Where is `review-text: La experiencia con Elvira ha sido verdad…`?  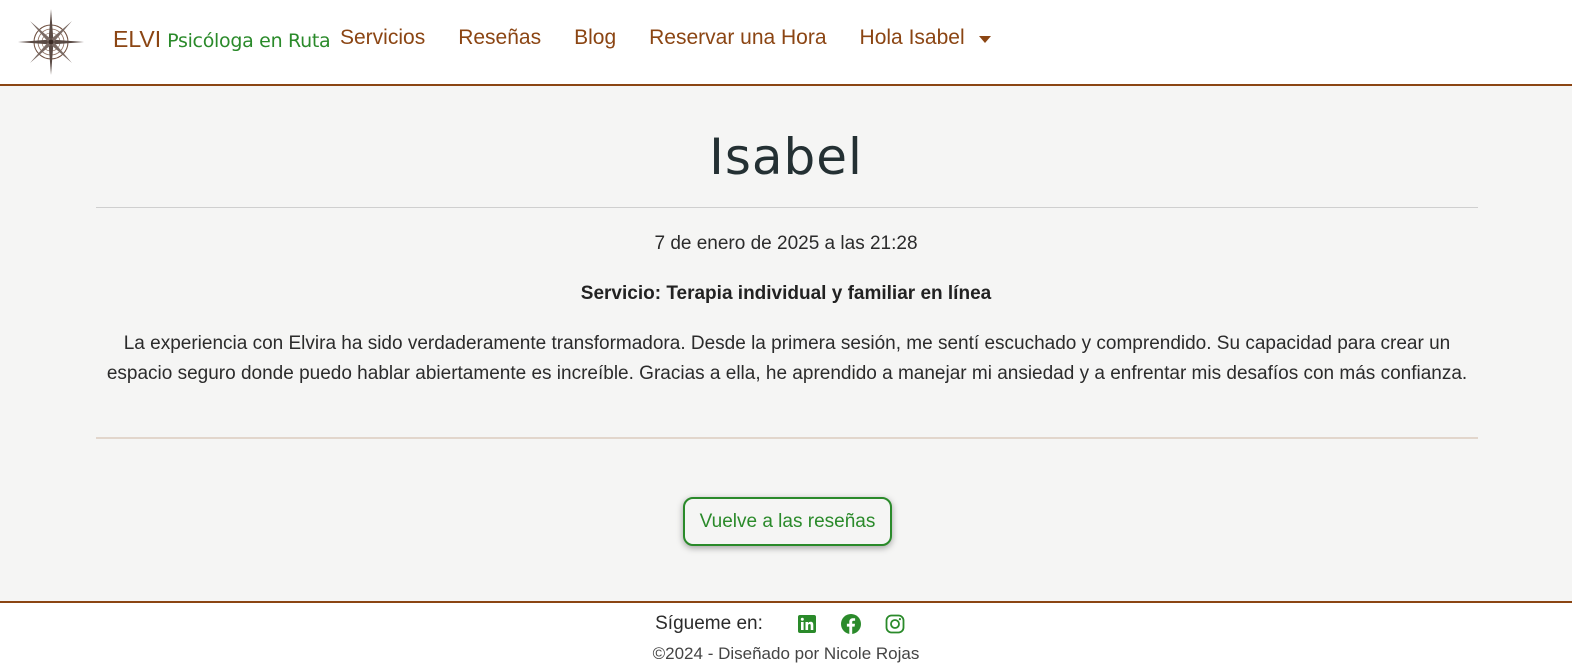
review-text: La experiencia con Elvira ha sido verdad… is located at coordinates (787, 358).